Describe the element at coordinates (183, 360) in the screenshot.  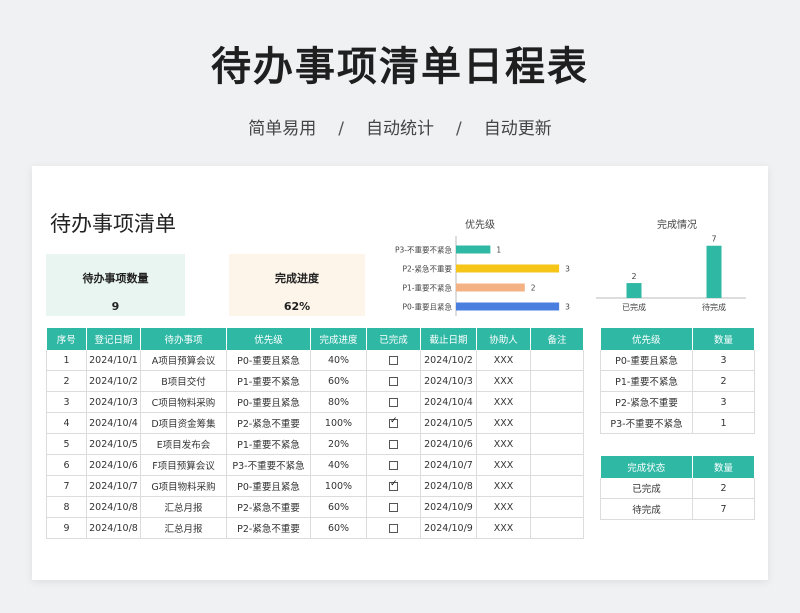
I see `todo-table-cell: A项目预算会议` at that location.